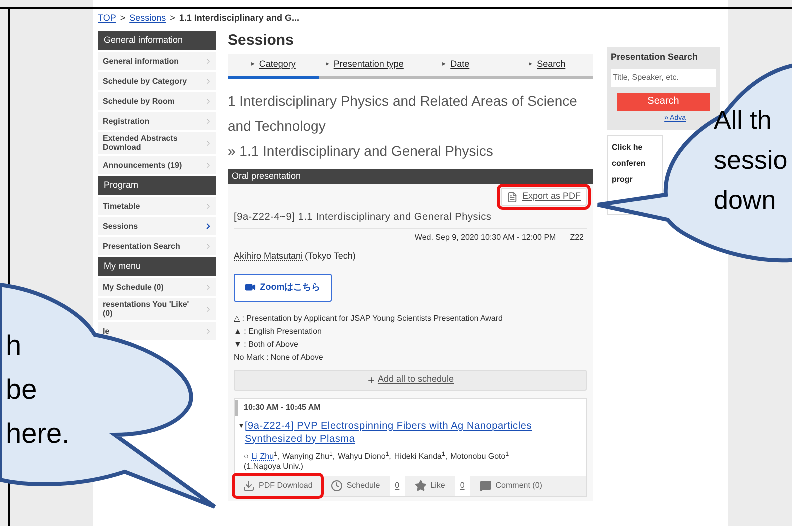 Image resolution: width=792 pixels, height=526 pixels. I want to click on author-name: Motonobu Goto$^{1}$, so click(480, 457).